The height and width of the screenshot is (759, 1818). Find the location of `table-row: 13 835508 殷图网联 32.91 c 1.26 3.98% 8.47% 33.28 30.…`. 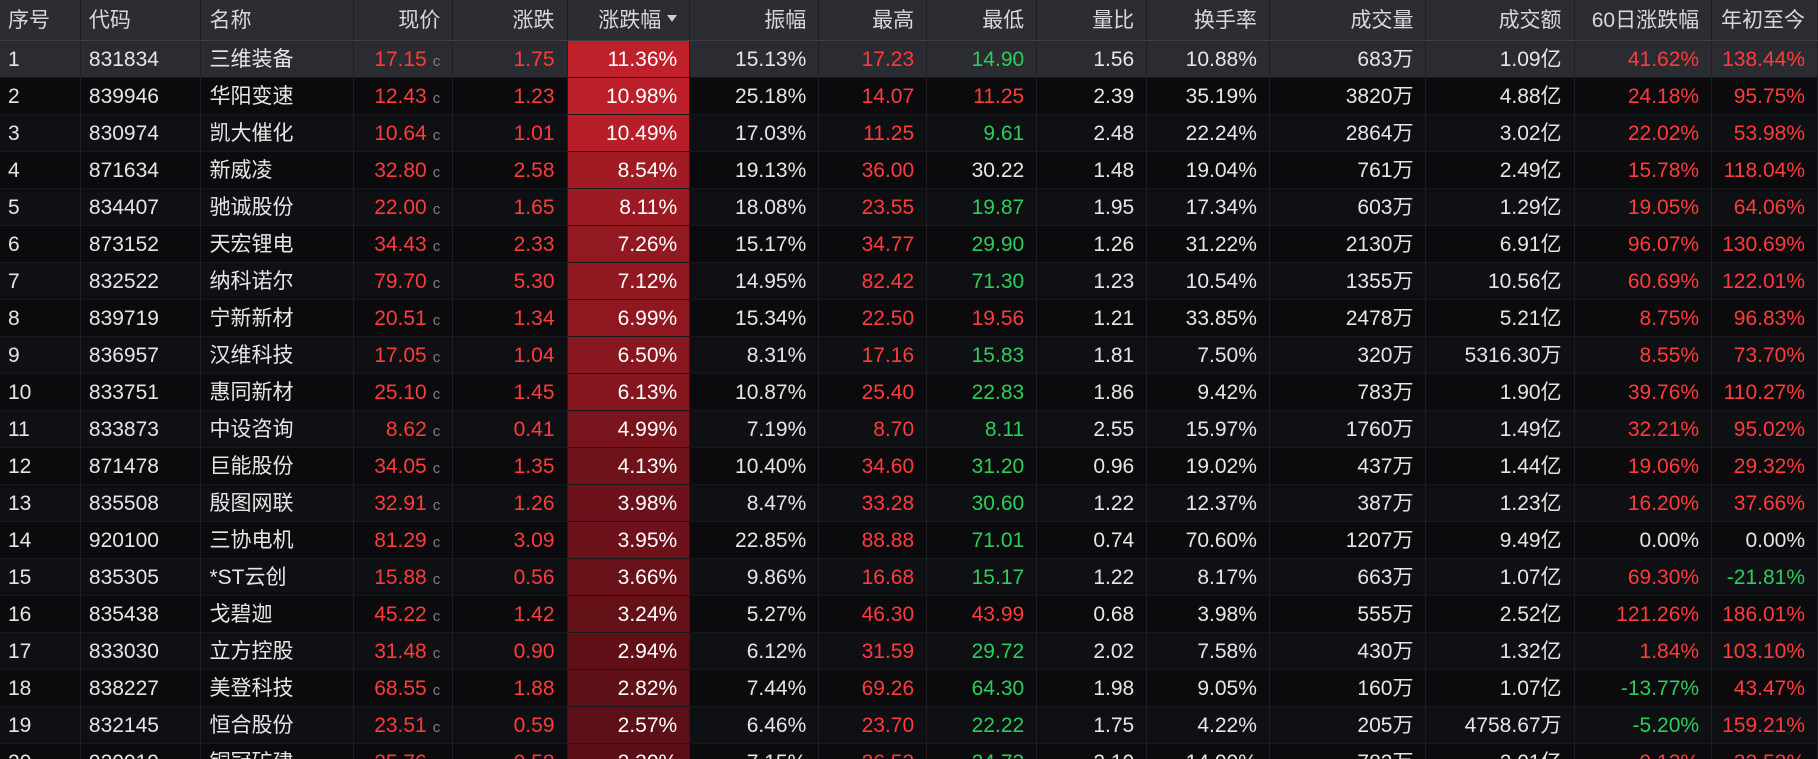

table-row: 13 835508 殷图网联 32.91 c 1.26 3.98% 8.47% 33.28 30.… is located at coordinates (909, 503).